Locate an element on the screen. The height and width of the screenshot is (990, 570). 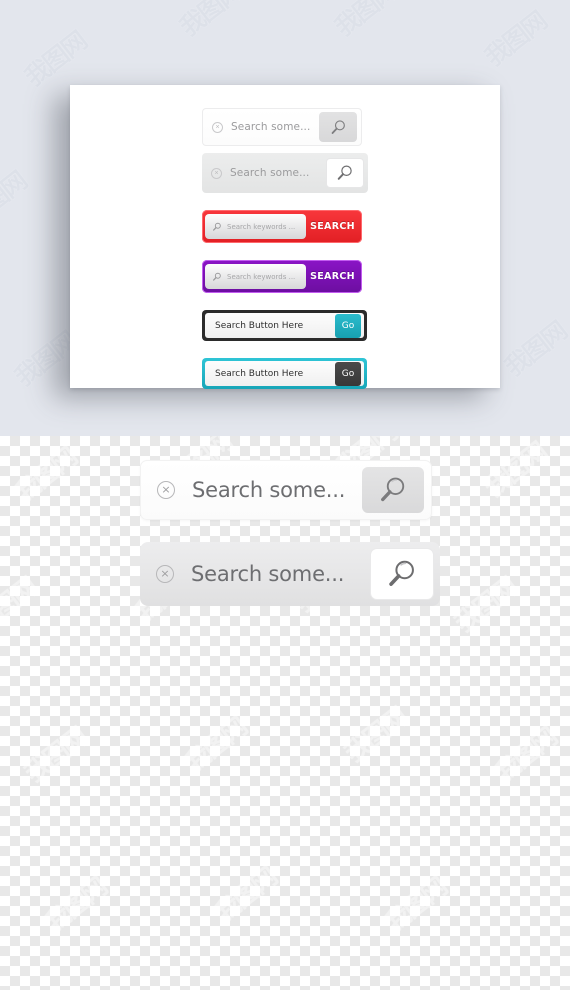
preview-red-search-bar: Search keywords ... SEARCH is located at coordinates (282, 226).